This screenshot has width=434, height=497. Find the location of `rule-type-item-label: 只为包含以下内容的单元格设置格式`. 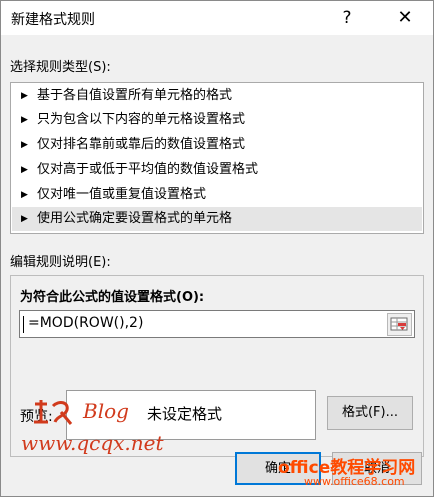

rule-type-item-label: 只为包含以下内容的单元格设置格式 is located at coordinates (141, 119).